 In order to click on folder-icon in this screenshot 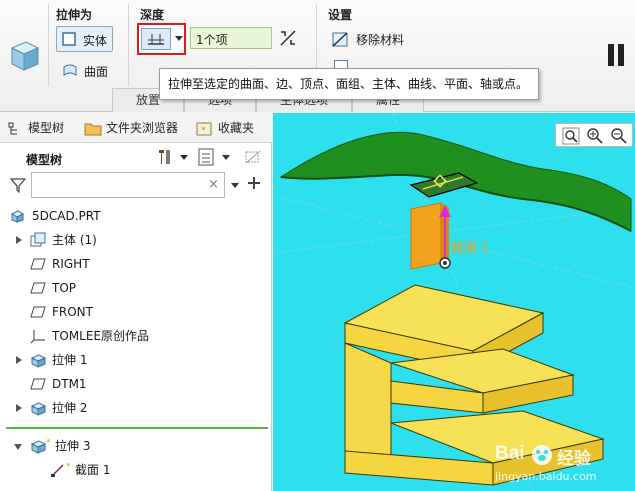, I will do `click(93, 129)`.